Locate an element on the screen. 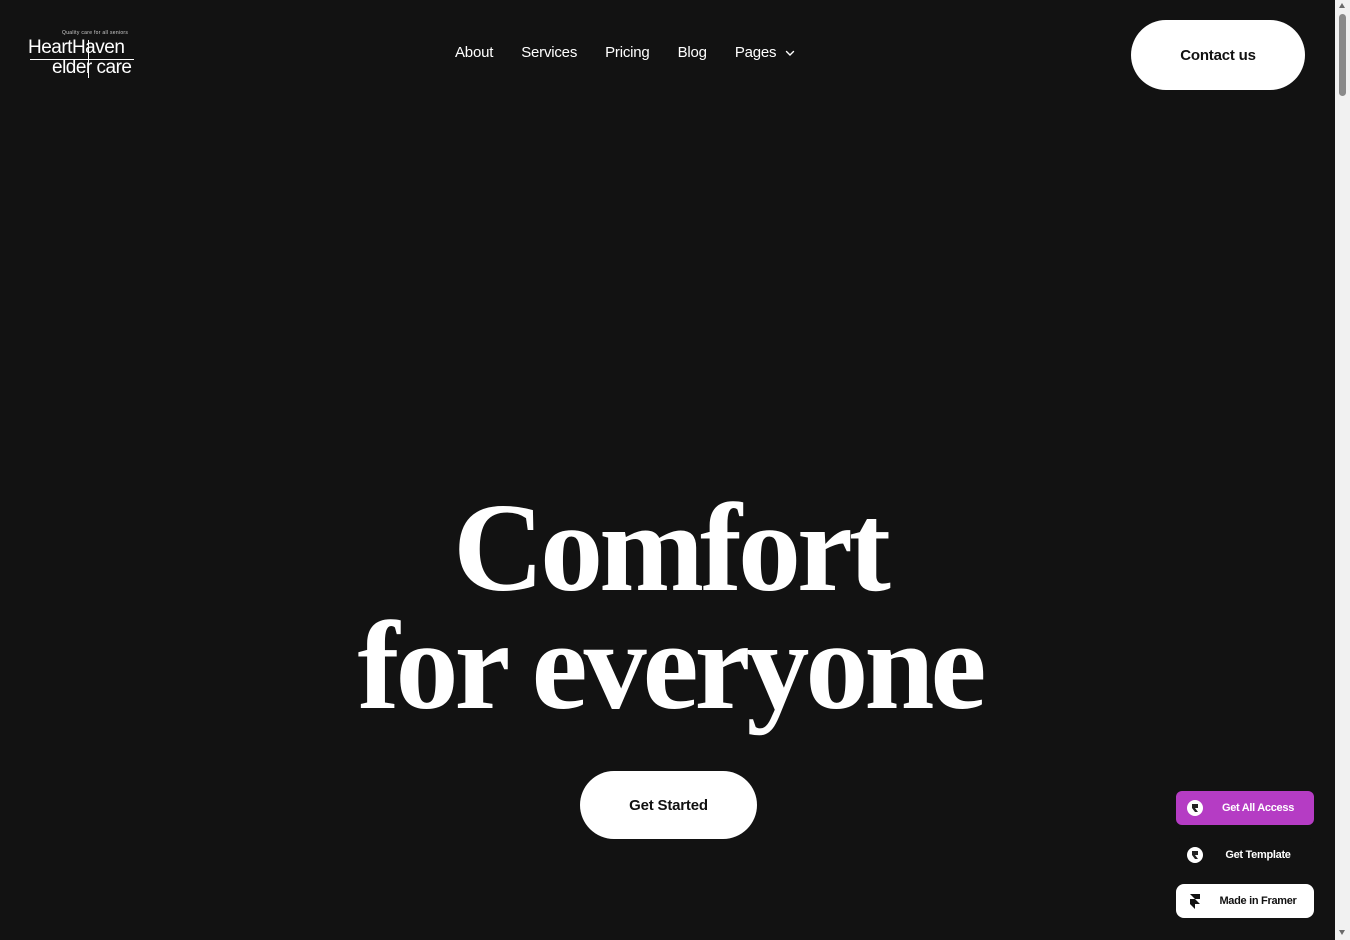 This screenshot has width=1350, height=940. logo-wordmark-line1: HeartHaven is located at coordinates (76, 47).